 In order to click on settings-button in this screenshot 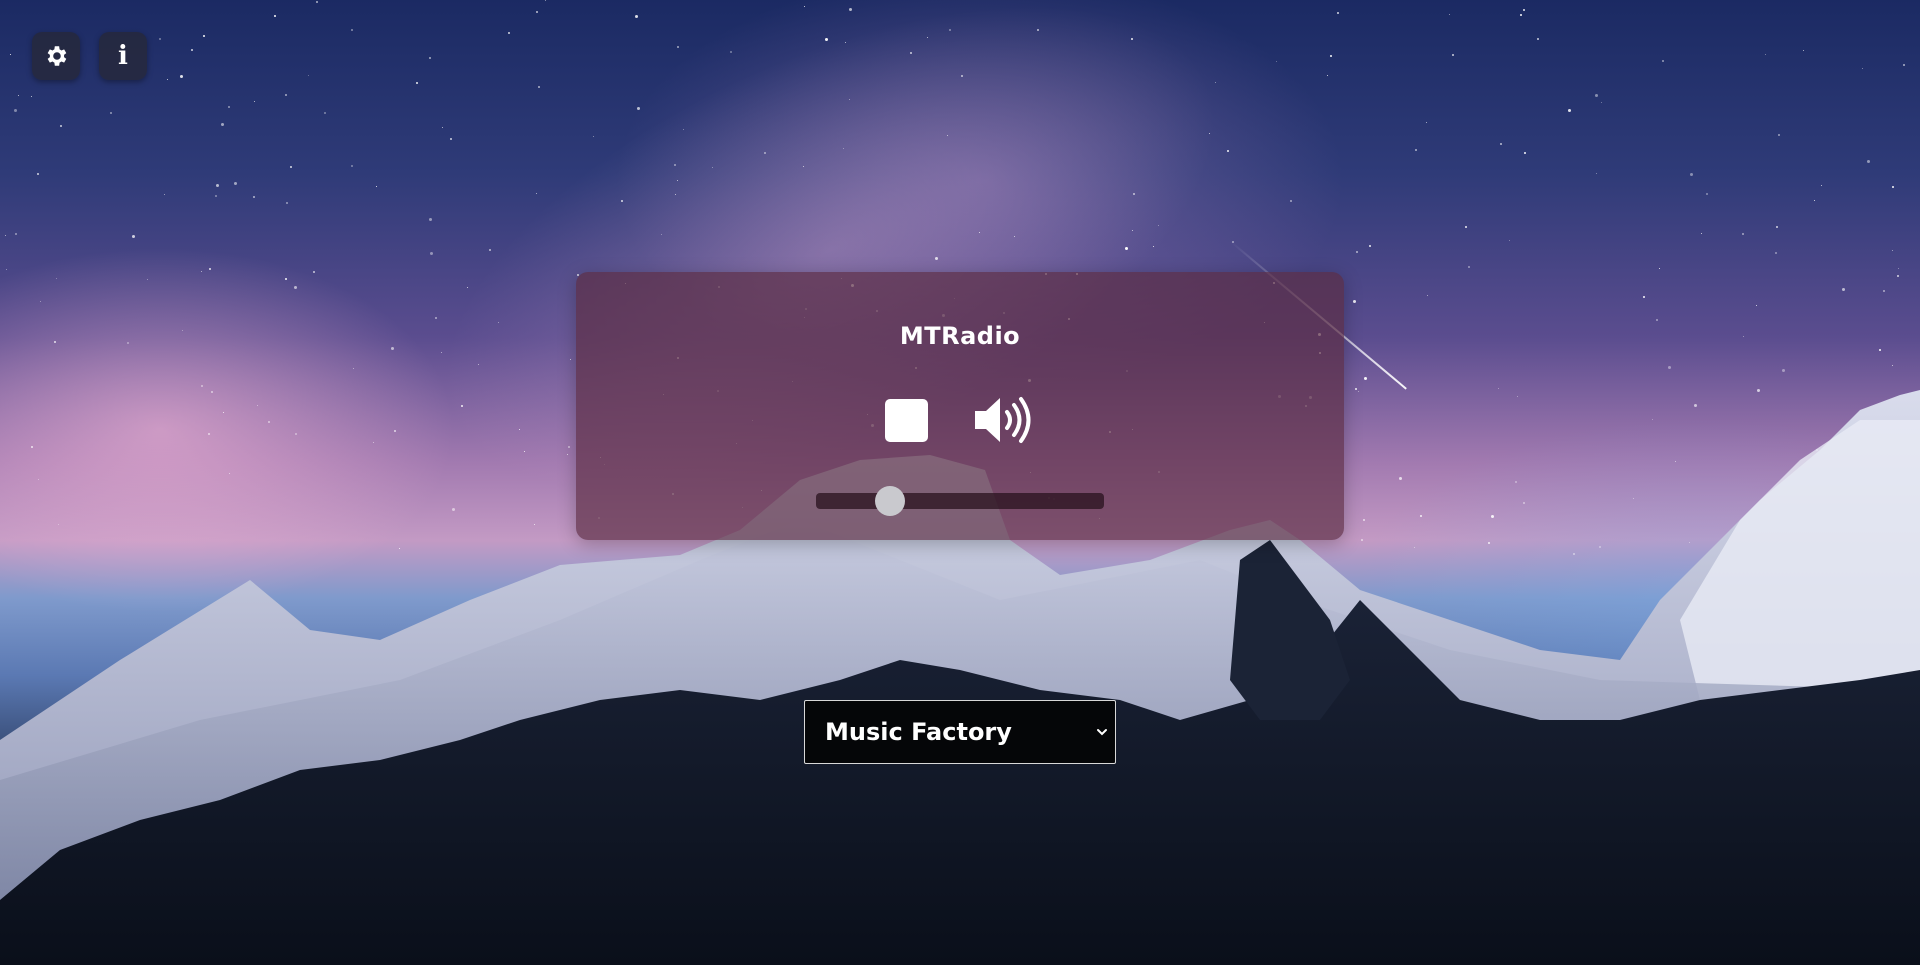, I will do `click(56, 56)`.